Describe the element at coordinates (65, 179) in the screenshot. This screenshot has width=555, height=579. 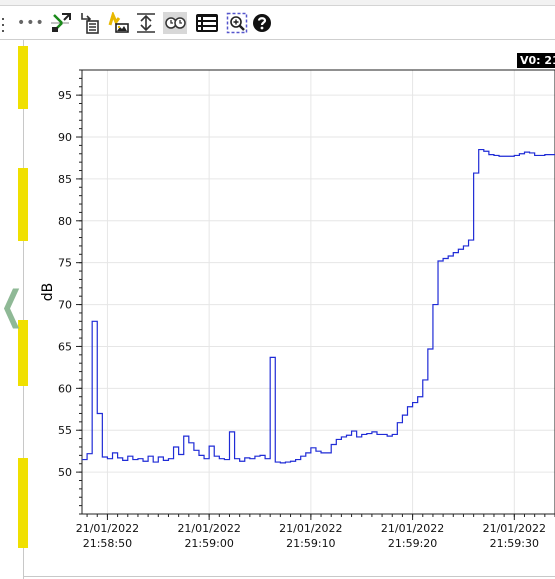
I see `y-tick-label: 85` at that location.